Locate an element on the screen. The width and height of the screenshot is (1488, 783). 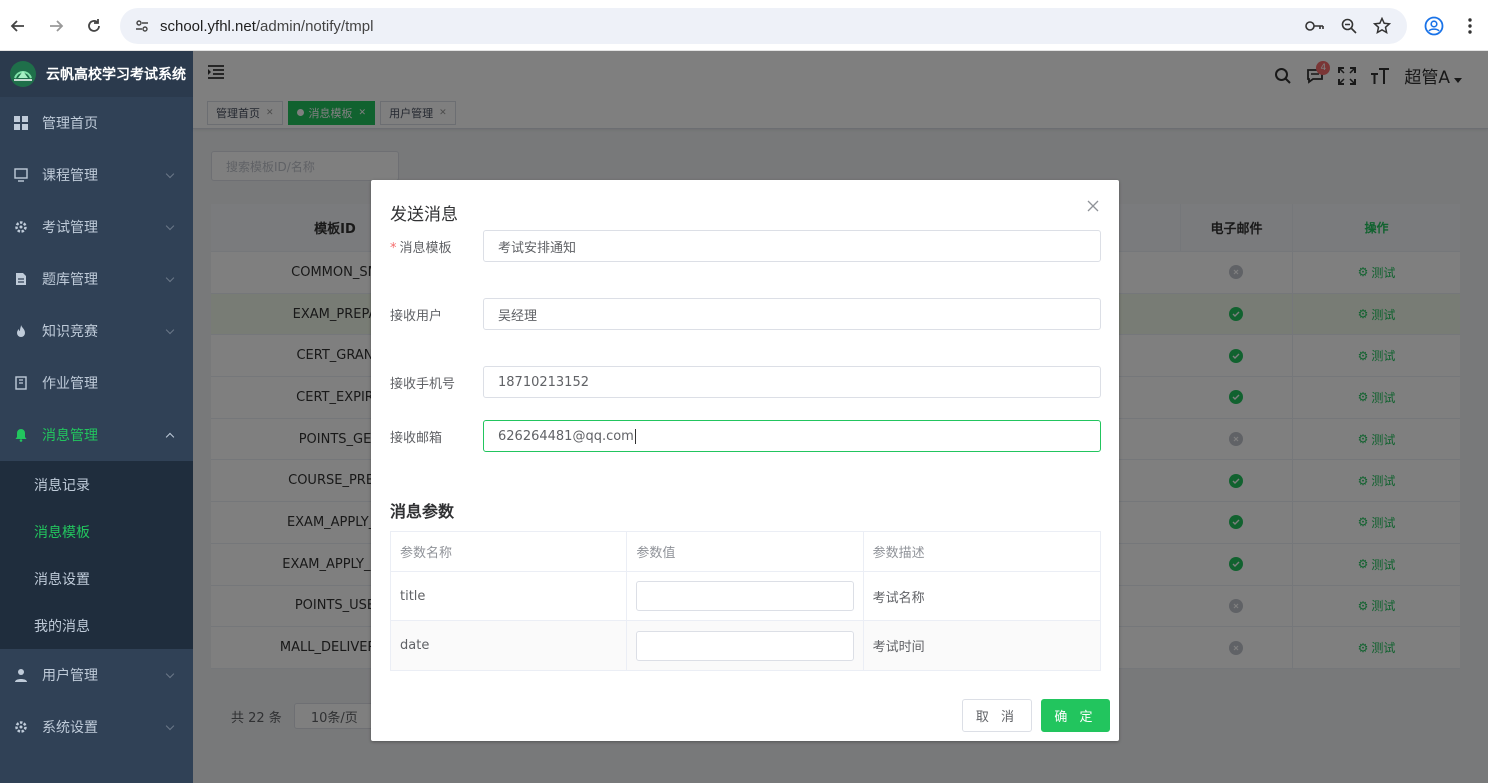
dialog-footer: 取 消 确 定 is located at coordinates (1036, 715).